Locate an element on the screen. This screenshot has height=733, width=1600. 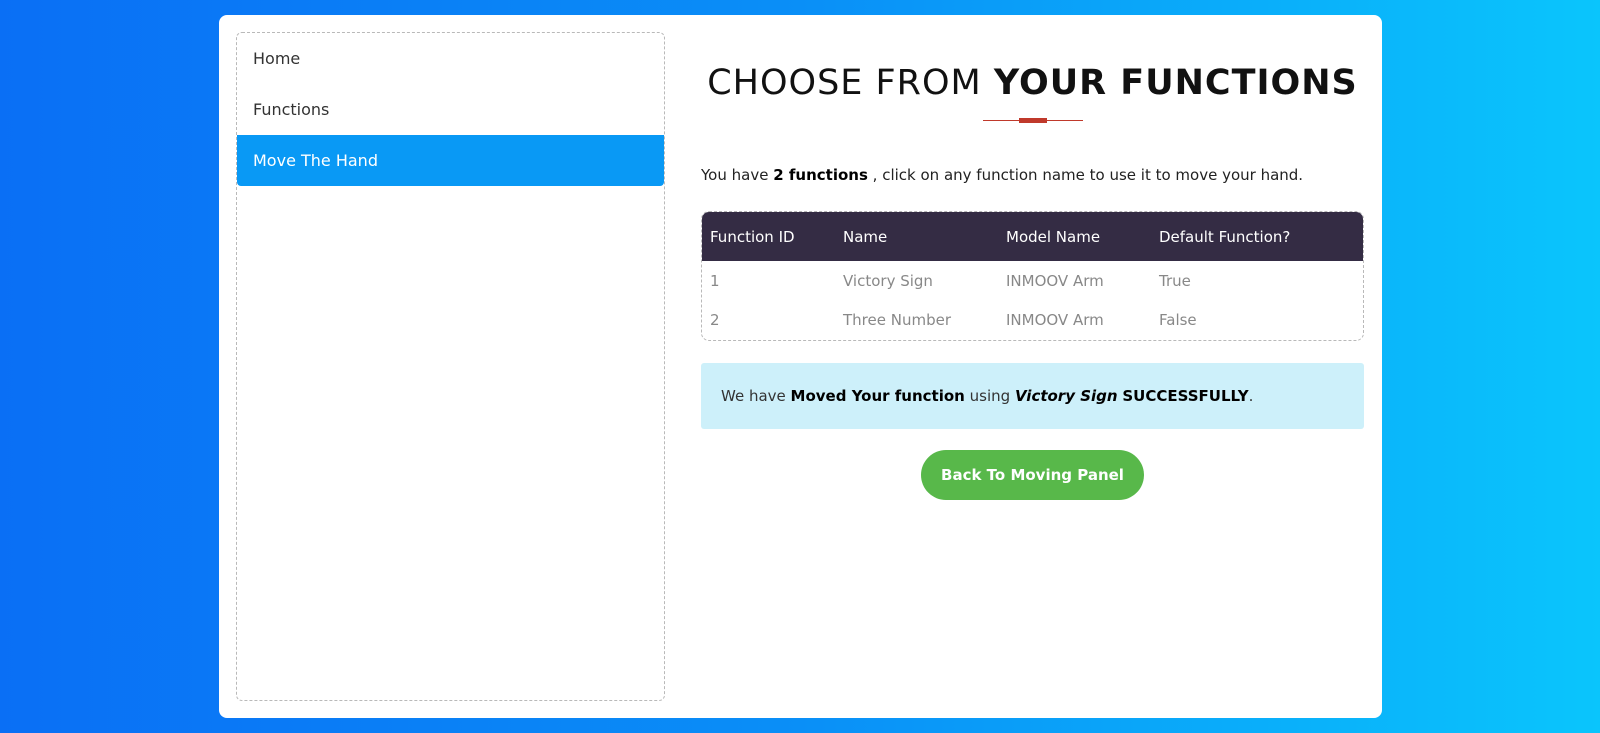
page-title: CHOOSE FROM YOUR FUNCTIONS is located at coordinates (1032, 83).